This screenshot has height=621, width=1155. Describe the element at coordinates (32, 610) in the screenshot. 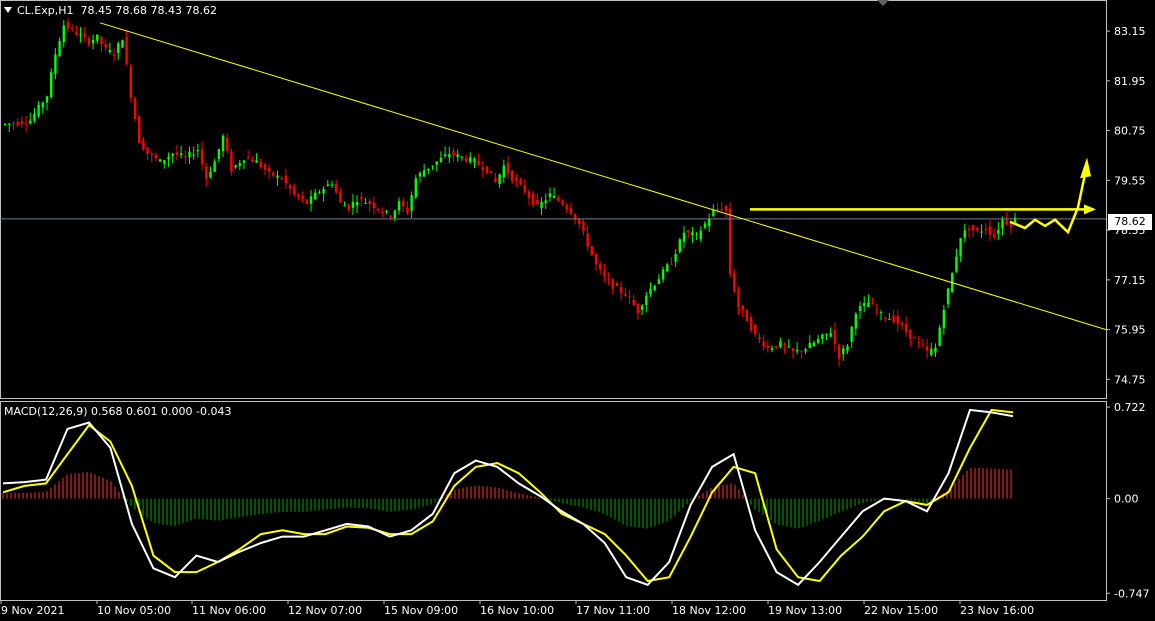

I see `time-tick-label: 9 Nov 2021` at that location.